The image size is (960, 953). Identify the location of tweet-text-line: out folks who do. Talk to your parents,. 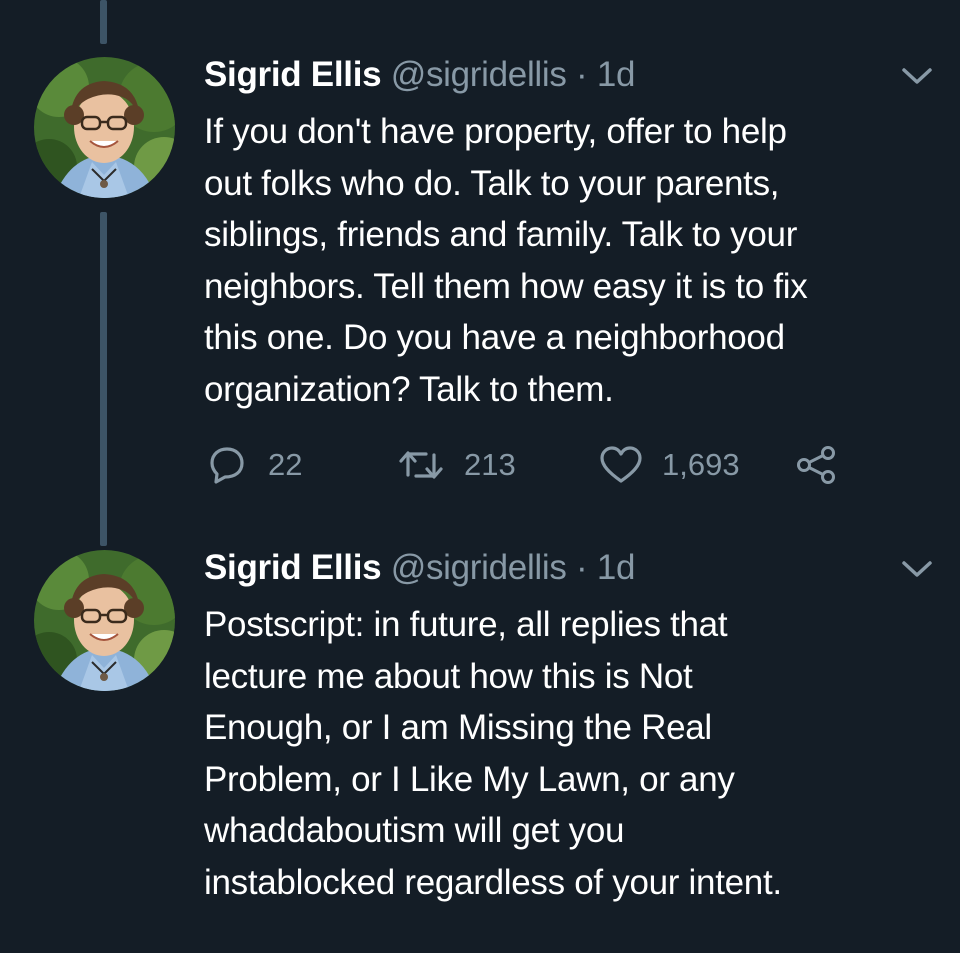
(492, 183).